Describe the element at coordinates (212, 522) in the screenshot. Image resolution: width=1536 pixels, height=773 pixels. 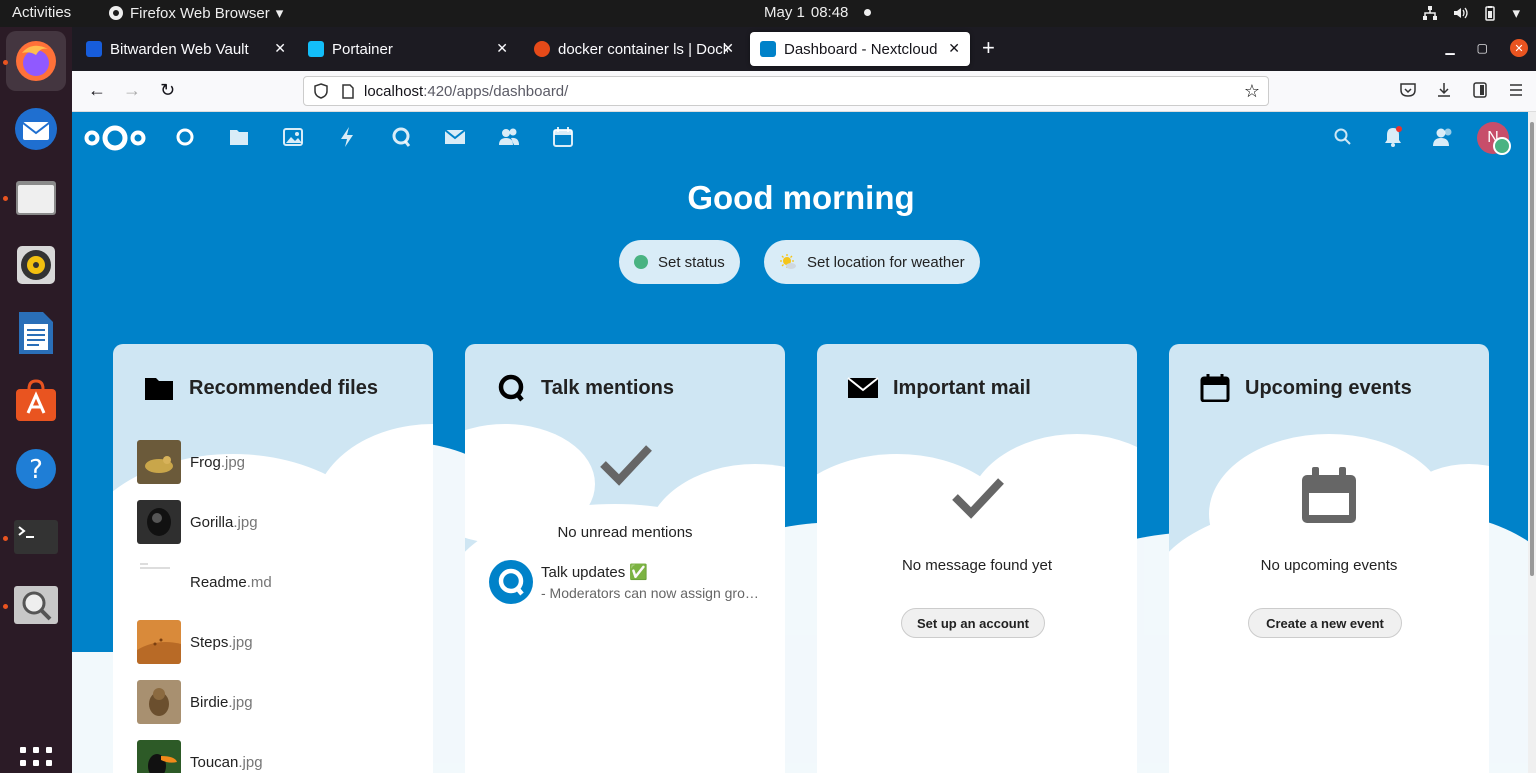
I see `file-name: Gorilla` at that location.